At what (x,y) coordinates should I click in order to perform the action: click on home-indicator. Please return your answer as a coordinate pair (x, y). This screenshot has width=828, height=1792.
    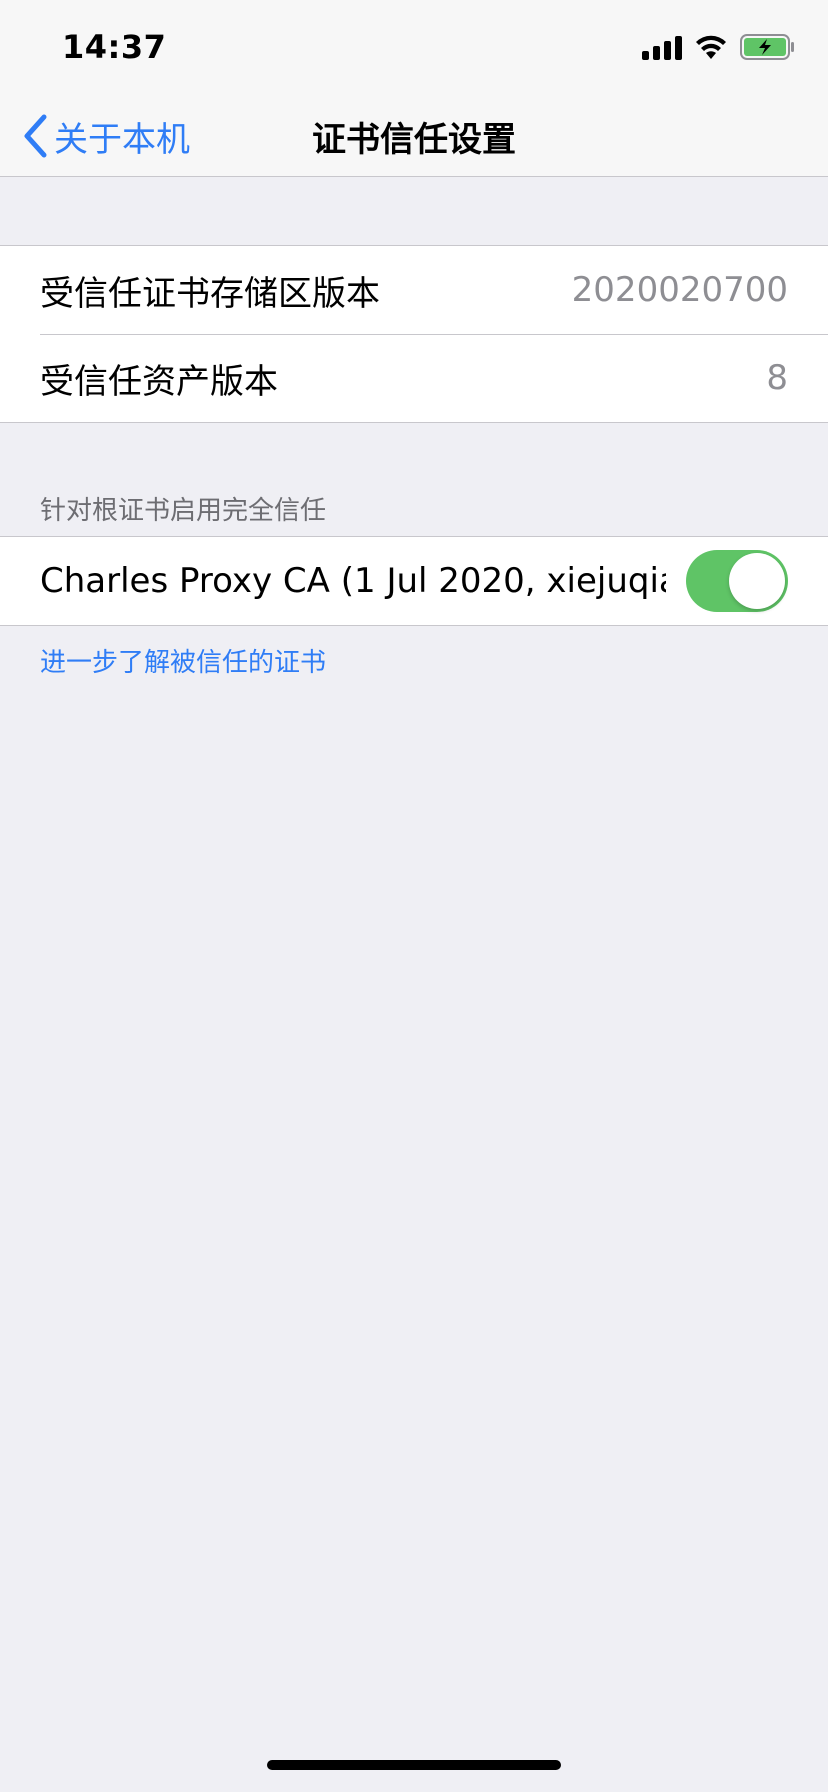
    Looking at the image, I should click on (414, 1765).